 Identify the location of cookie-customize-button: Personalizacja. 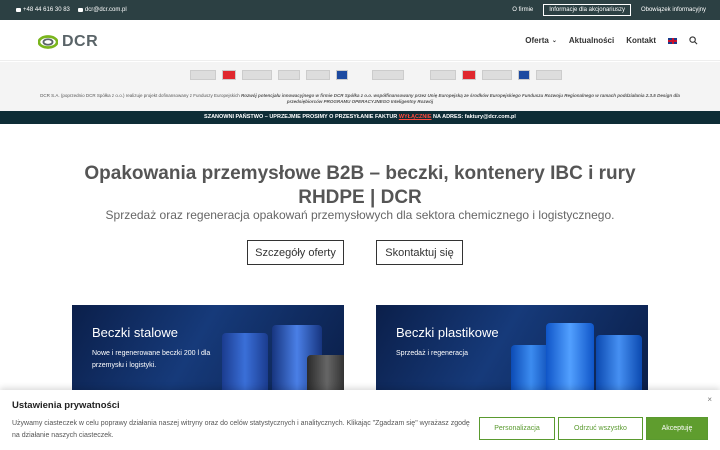
(517, 428).